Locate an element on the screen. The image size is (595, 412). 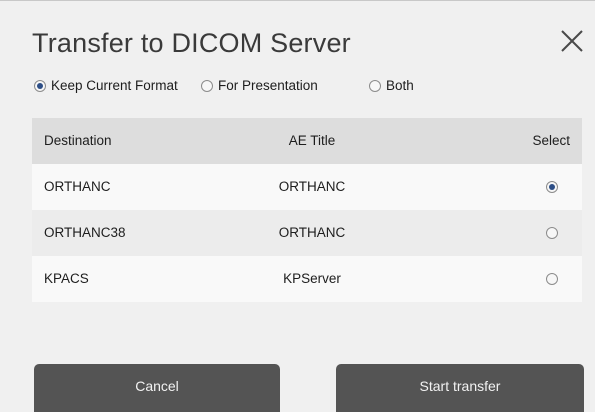
start-transfer-button: Start transfer is located at coordinates (460, 388).